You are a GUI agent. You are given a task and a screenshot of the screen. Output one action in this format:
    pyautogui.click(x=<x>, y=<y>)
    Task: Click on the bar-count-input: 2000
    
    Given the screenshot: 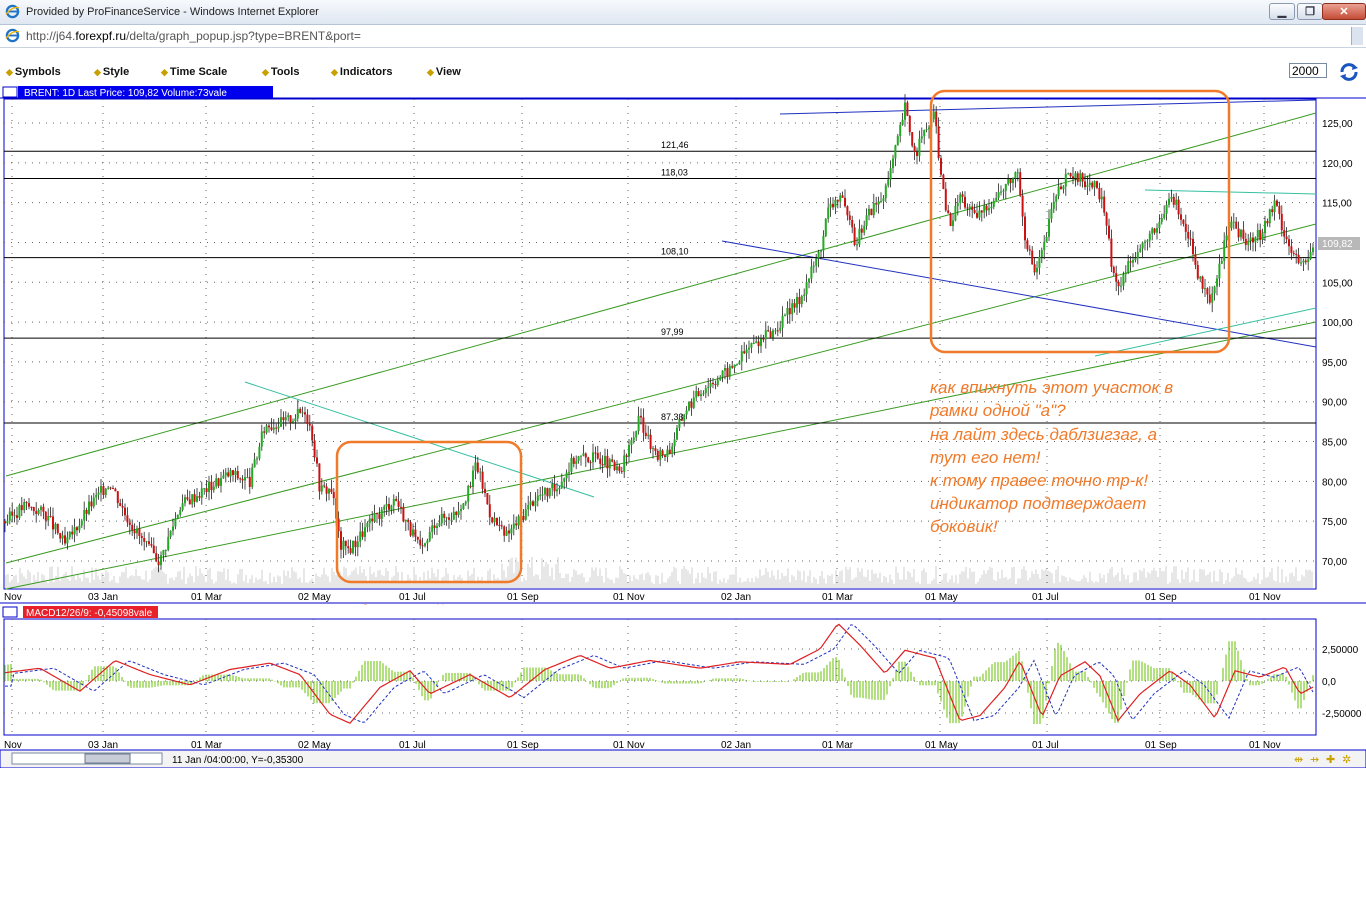 What is the action you would take?
    pyautogui.click(x=1308, y=70)
    